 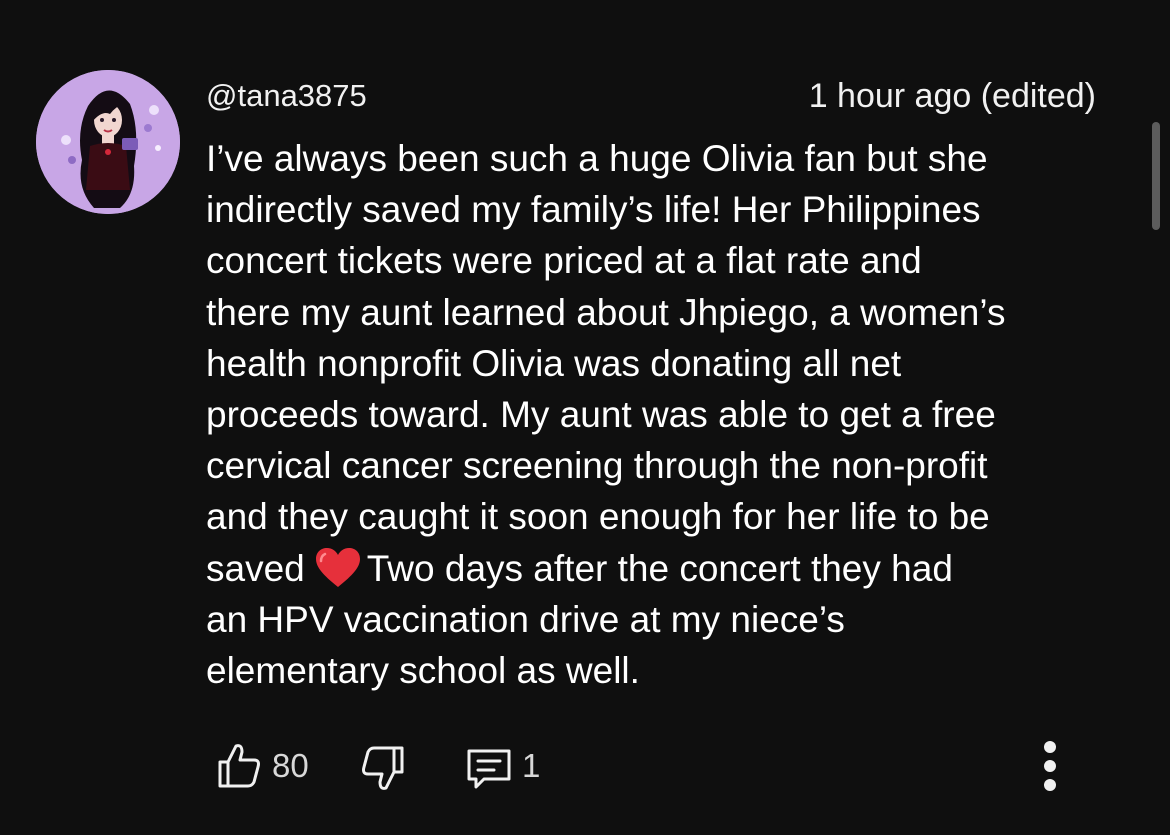 What do you see at coordinates (423, 671) in the screenshot?
I see `comment-line: elementary school as well.` at bounding box center [423, 671].